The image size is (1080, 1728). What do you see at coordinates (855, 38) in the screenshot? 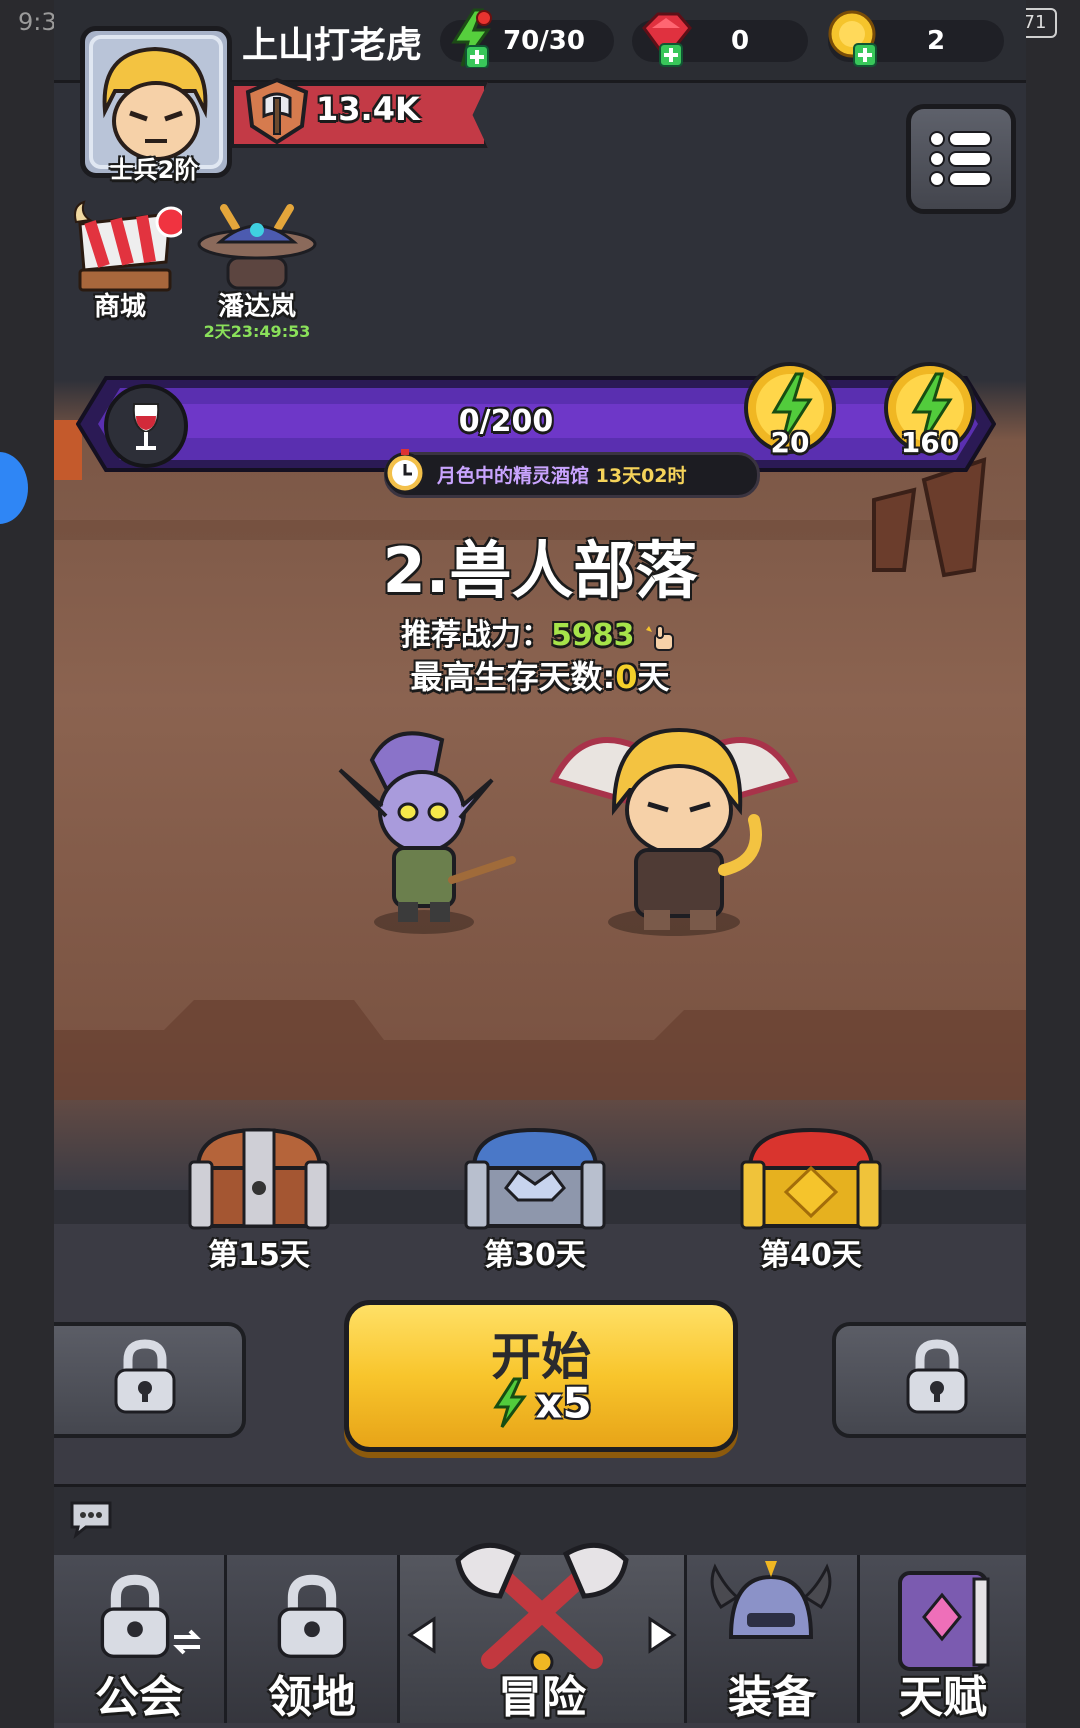
I see `gold-coin-icon` at bounding box center [855, 38].